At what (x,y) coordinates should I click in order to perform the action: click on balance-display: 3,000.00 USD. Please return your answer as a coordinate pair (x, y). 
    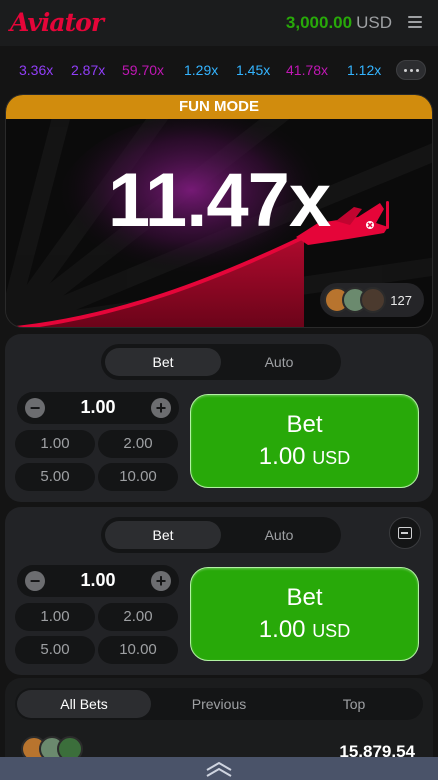
    Looking at the image, I should click on (339, 23).